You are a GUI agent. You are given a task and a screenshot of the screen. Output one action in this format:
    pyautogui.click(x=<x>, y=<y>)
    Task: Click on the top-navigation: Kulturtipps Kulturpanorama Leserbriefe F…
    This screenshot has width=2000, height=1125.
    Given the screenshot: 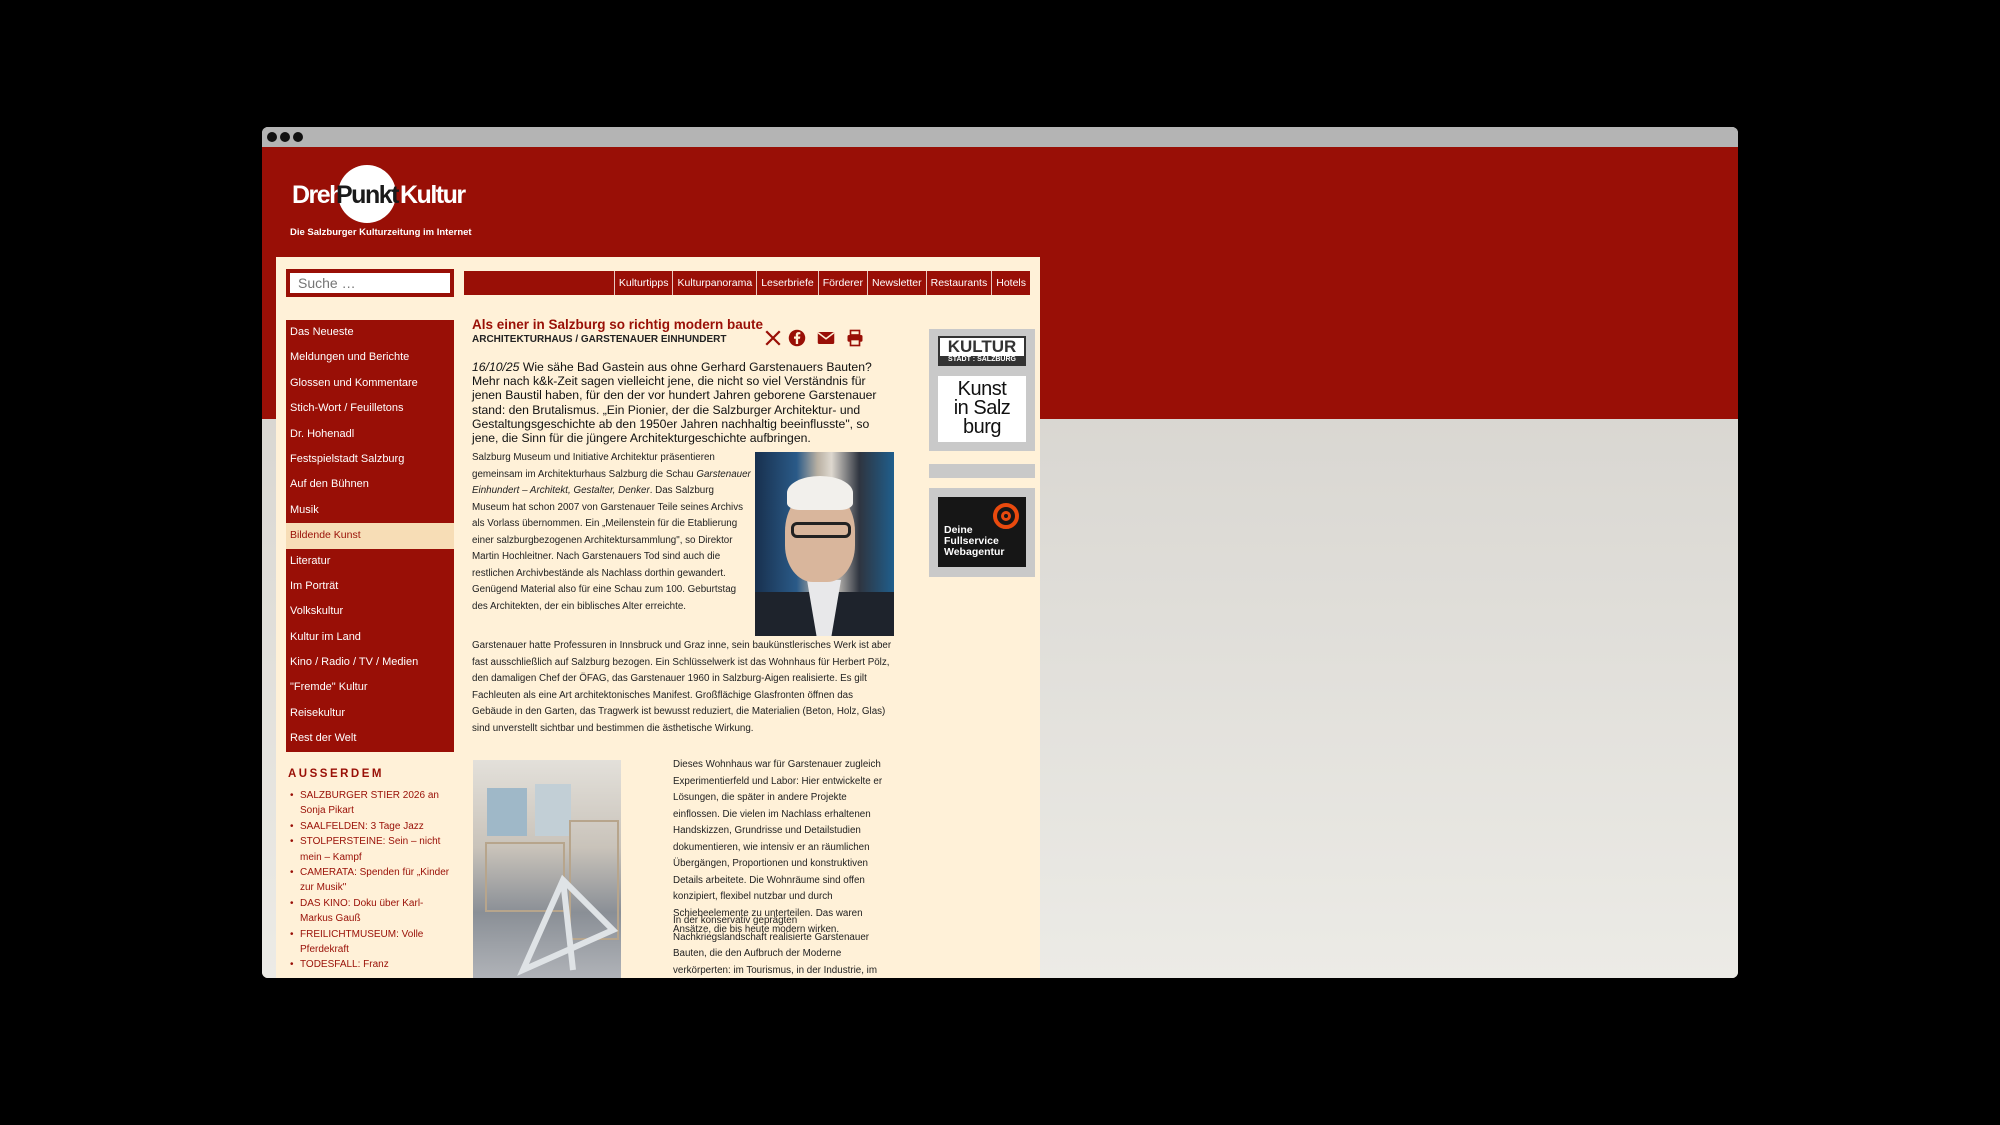 What is the action you would take?
    pyautogui.click(x=747, y=283)
    